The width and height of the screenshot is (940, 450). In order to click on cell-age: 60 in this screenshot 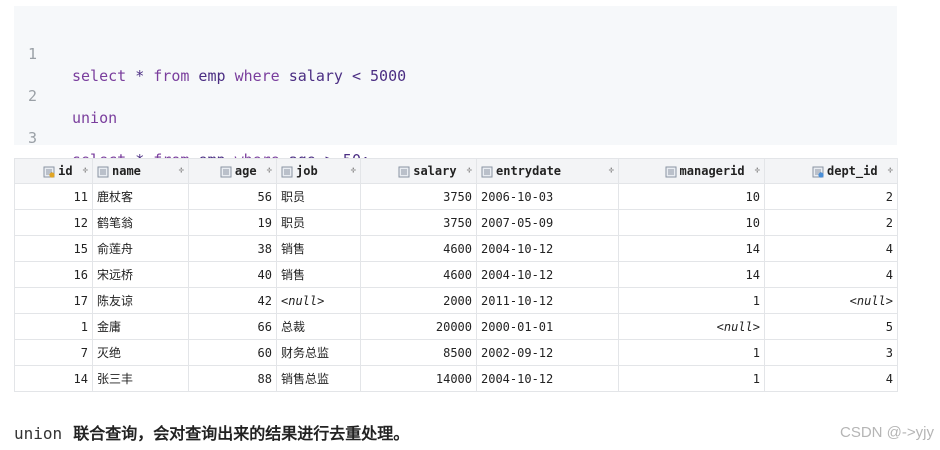, I will do `click(232, 352)`.